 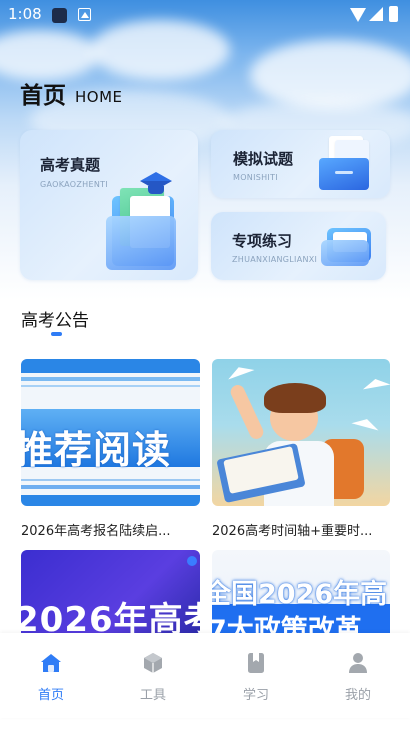 What do you see at coordinates (50, 695) in the screenshot?
I see `nav-label: 首页` at bounding box center [50, 695].